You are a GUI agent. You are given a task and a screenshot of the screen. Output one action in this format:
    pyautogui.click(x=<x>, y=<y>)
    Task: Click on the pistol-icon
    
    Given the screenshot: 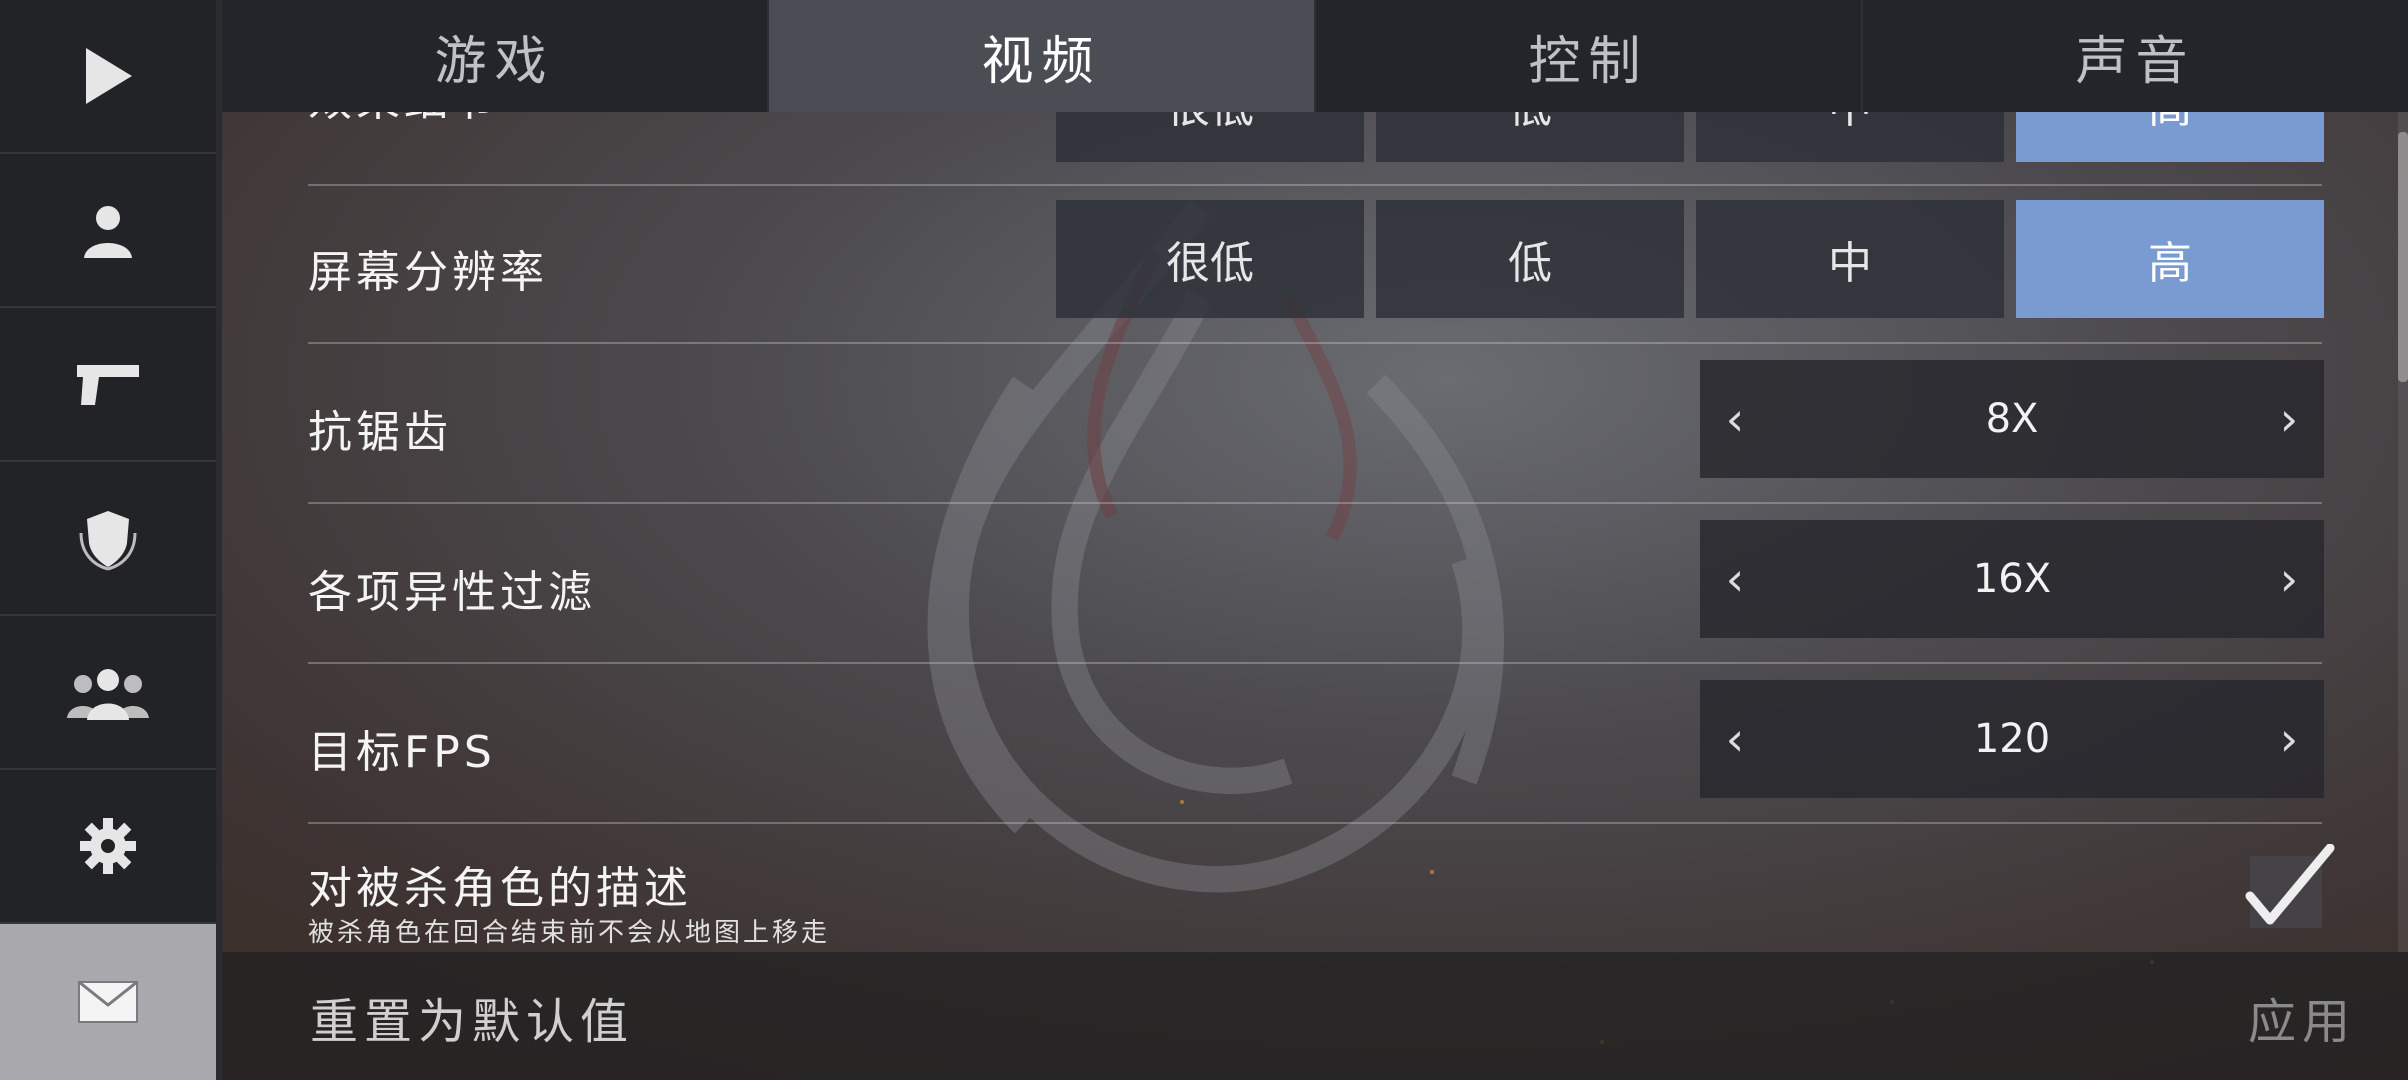 What is the action you would take?
    pyautogui.click(x=108, y=385)
    